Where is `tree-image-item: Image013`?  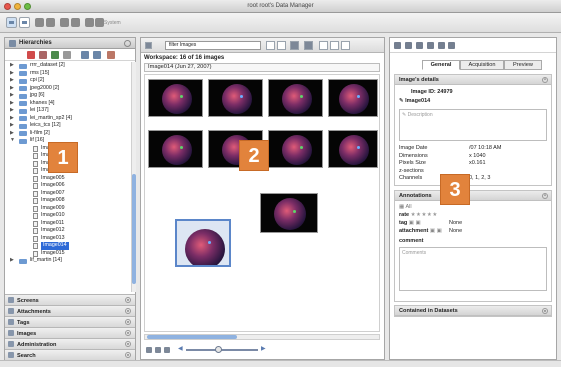 tree-image-item: Image013 is located at coordinates (67, 239).